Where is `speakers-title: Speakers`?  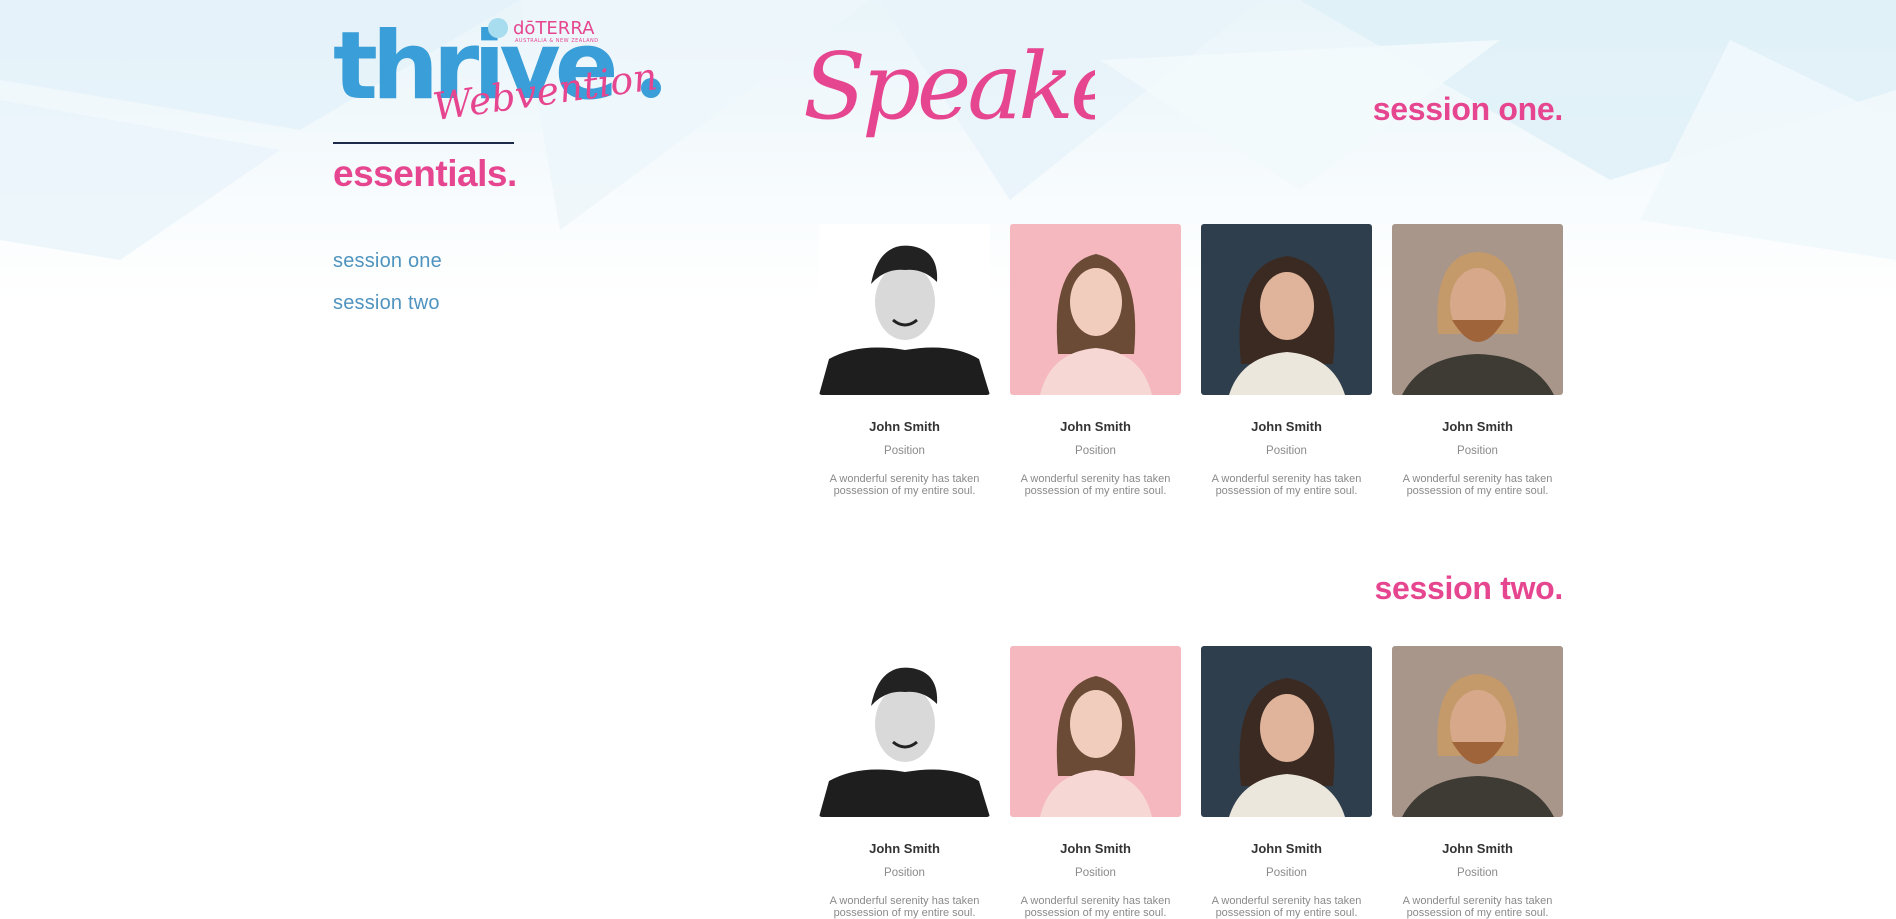 speakers-title: Speakers is located at coordinates (945, 80).